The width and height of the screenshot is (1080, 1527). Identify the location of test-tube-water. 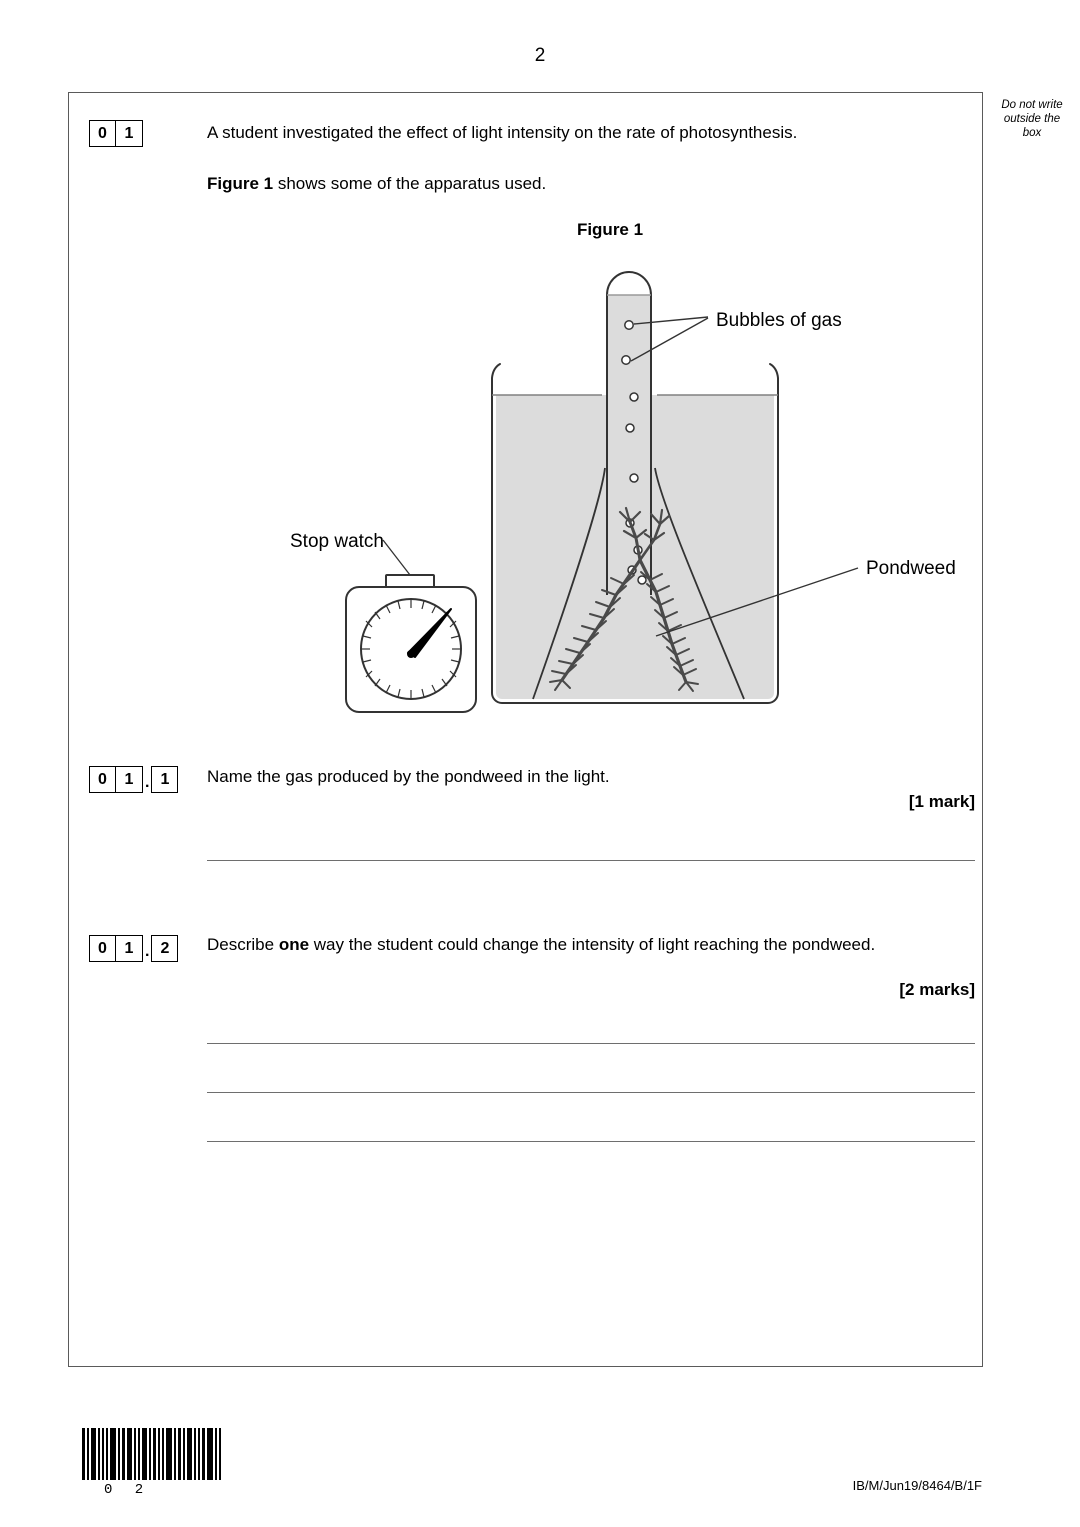
(629, 445).